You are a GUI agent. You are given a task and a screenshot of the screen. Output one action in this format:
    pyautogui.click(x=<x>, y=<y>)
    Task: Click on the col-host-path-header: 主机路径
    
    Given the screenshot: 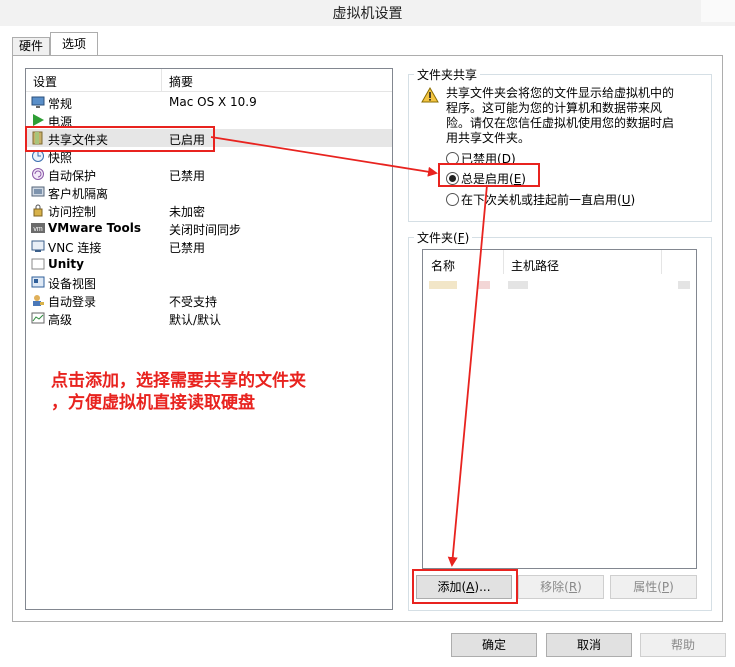 What is the action you would take?
    pyautogui.click(x=535, y=265)
    